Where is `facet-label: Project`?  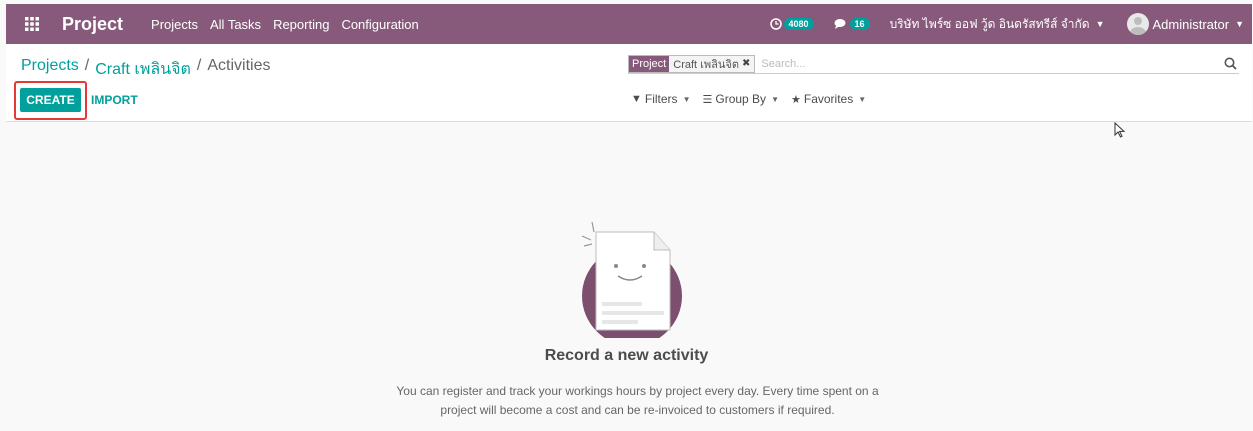 facet-label: Project is located at coordinates (649, 63).